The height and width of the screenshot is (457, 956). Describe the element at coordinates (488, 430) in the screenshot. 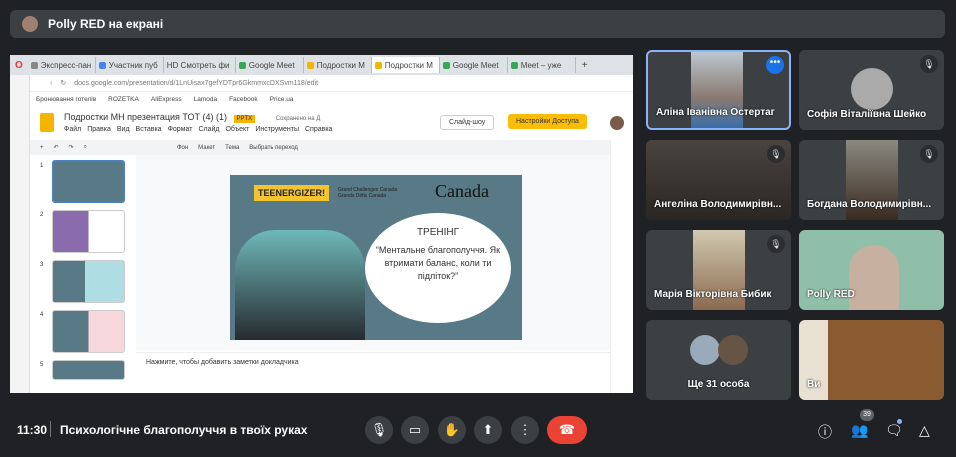

I see `present-button: ⬆` at that location.